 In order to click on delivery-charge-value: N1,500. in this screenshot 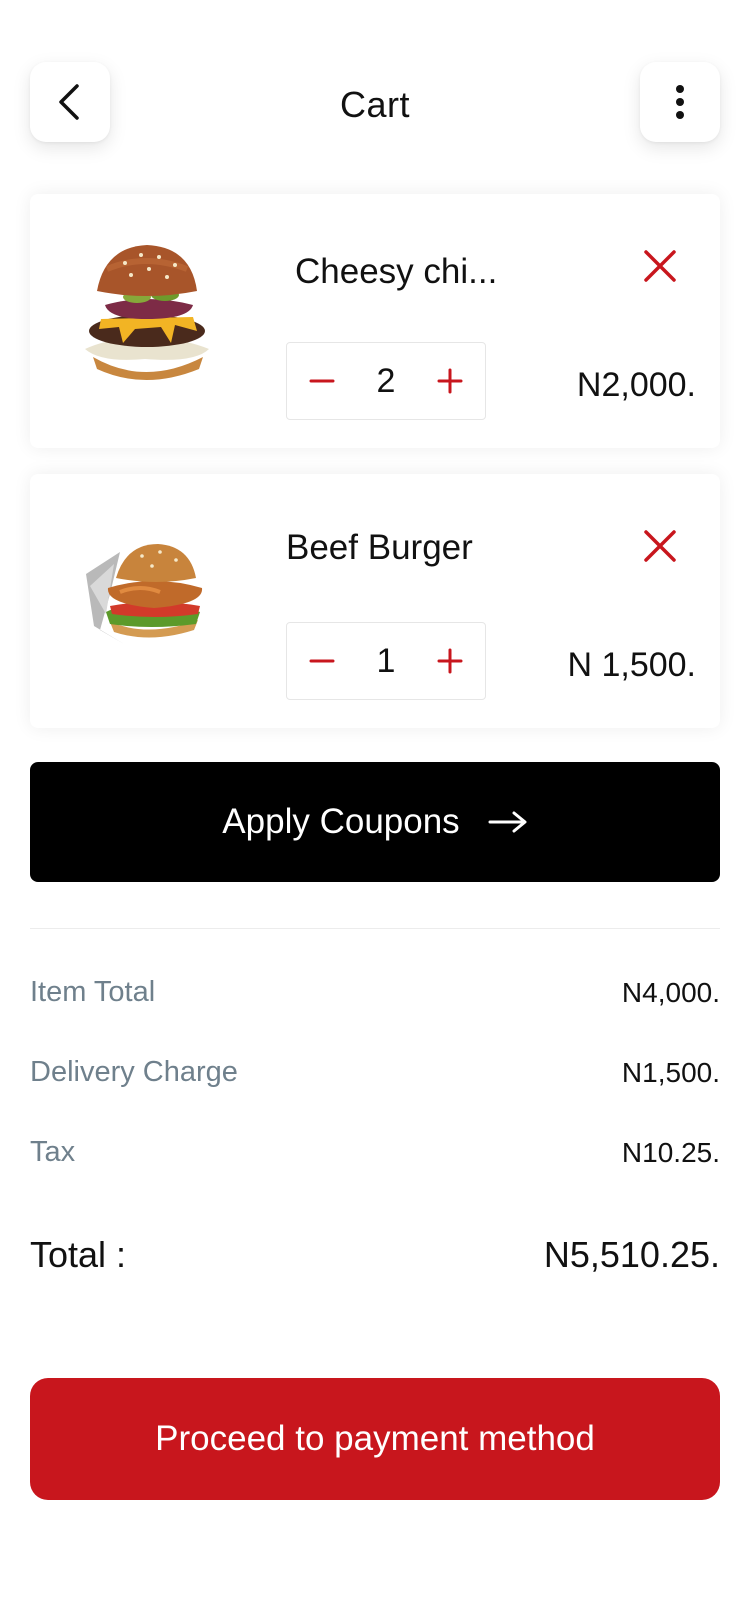, I will do `click(670, 1072)`.